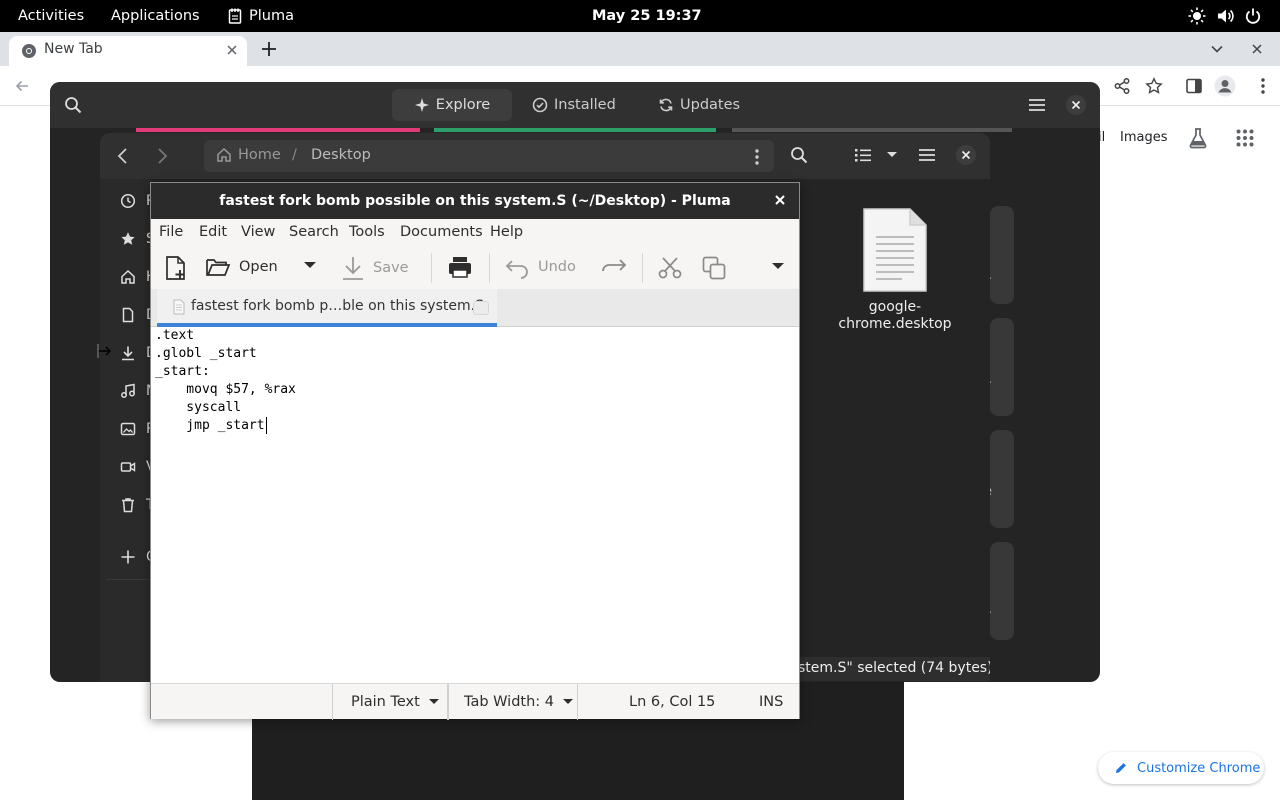 The height and width of the screenshot is (800, 1280). I want to click on undo-button: Undo, so click(540, 267).